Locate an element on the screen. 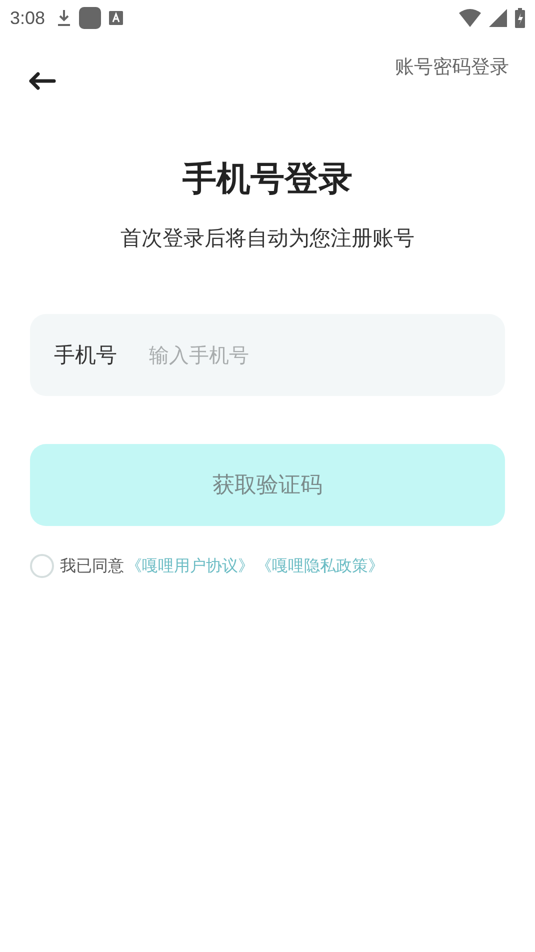 This screenshot has height=952, width=535. wifi-icon is located at coordinates (470, 18).